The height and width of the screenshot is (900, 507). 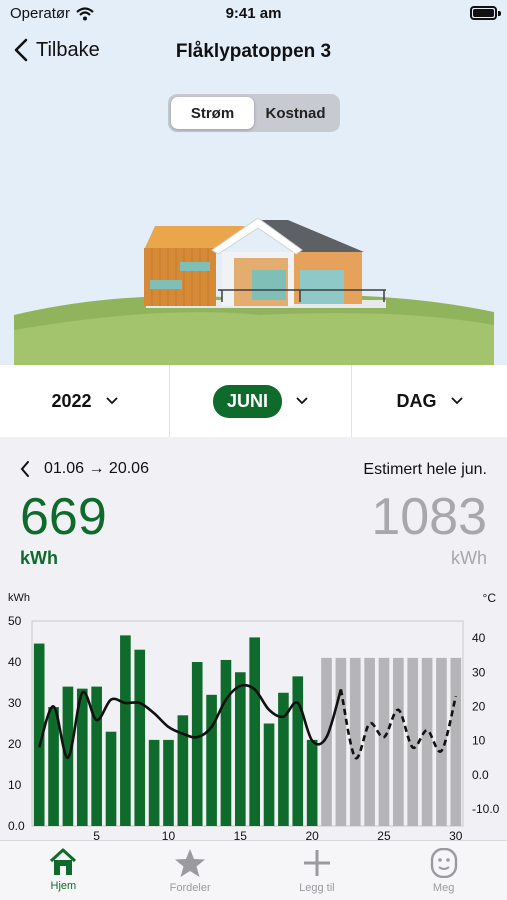 I want to click on consumed-unit: kWh, so click(x=39, y=558).